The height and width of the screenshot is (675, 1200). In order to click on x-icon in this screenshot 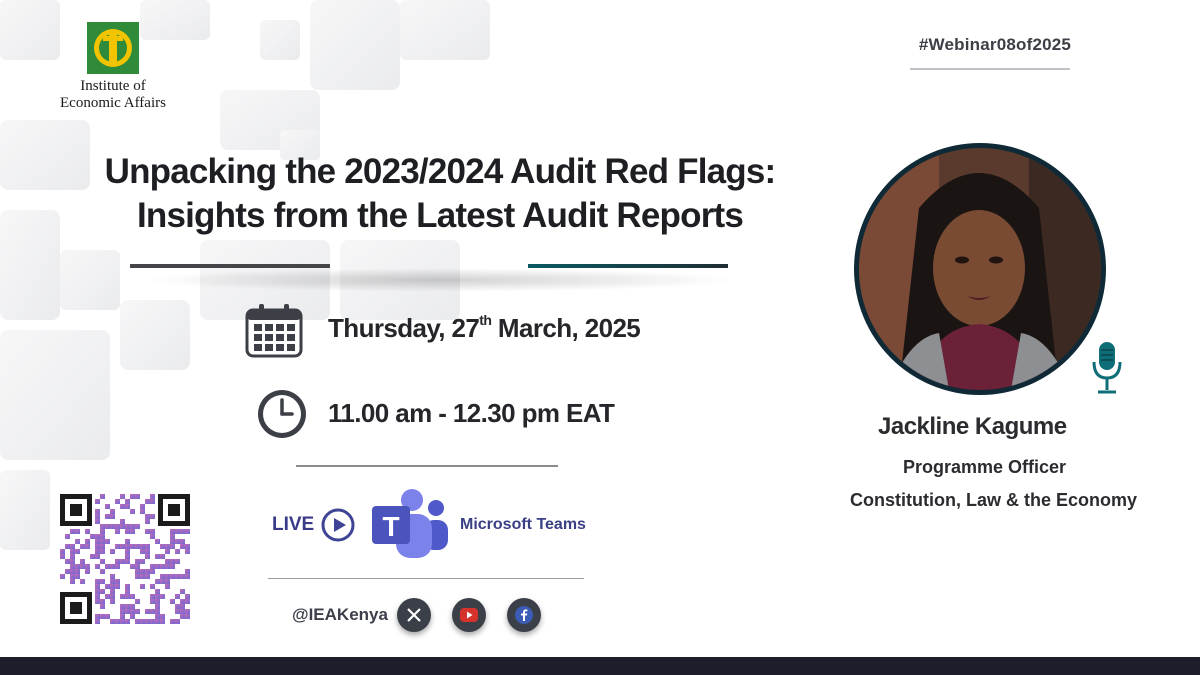, I will do `click(414, 615)`.